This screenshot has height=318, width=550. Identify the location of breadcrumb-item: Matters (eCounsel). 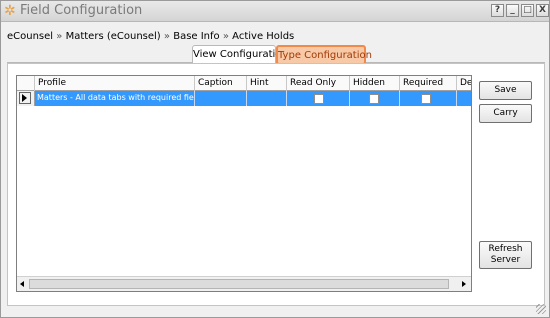
(113, 36).